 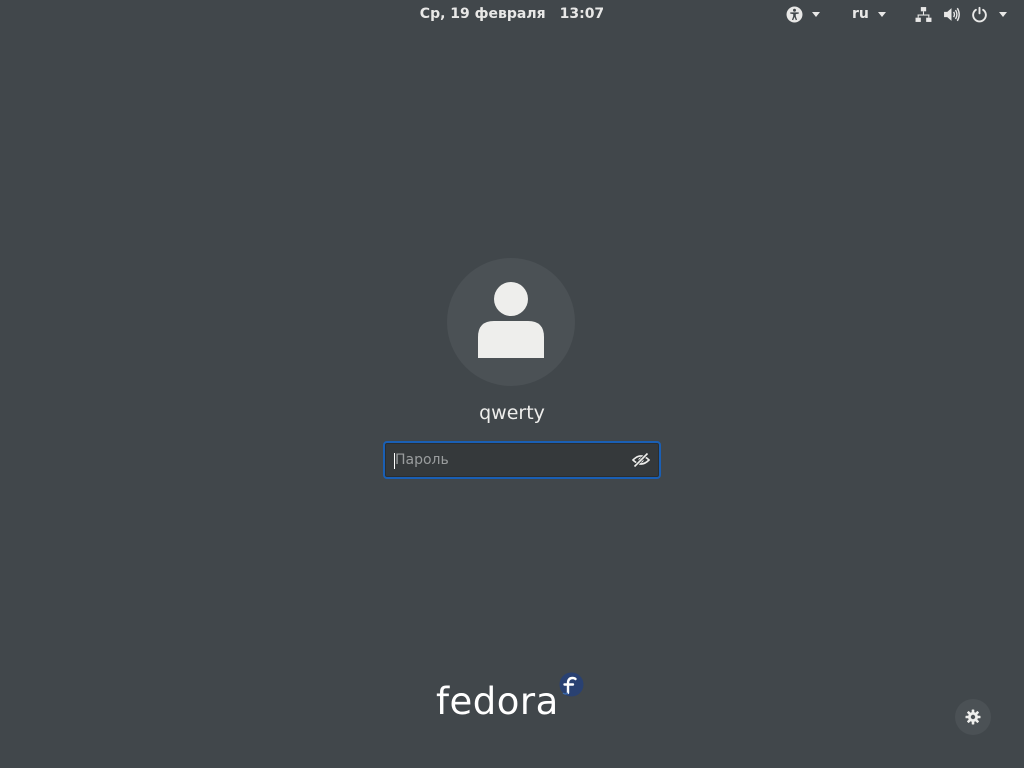 I want to click on top-bar: Ср, 19 февраля 13:07 ru, so click(x=512, y=14).